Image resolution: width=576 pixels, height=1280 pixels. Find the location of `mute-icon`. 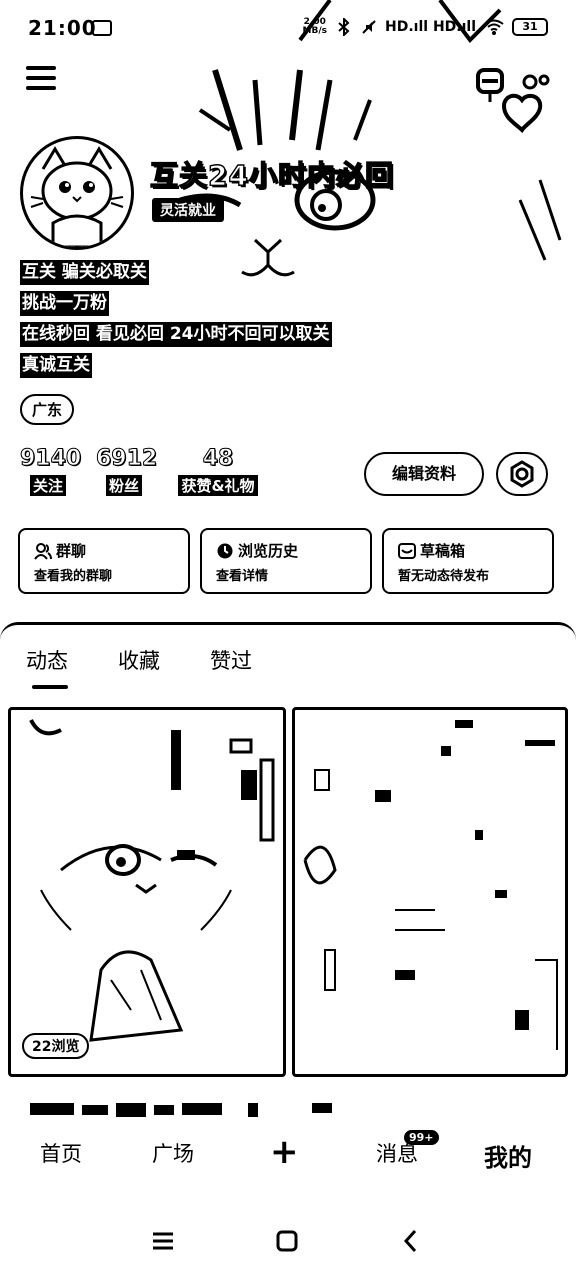

mute-icon is located at coordinates (369, 27).